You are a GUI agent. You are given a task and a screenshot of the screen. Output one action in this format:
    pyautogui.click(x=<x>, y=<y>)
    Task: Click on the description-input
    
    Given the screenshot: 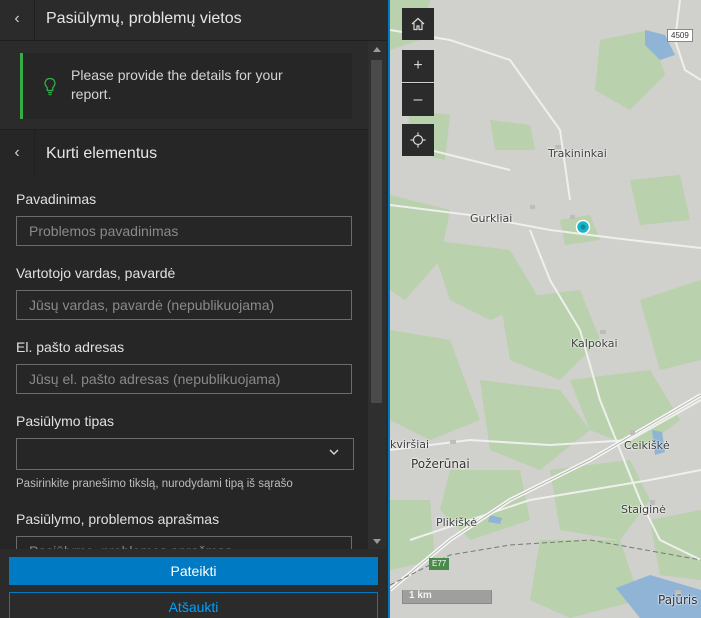 What is the action you would take?
    pyautogui.click(x=184, y=542)
    